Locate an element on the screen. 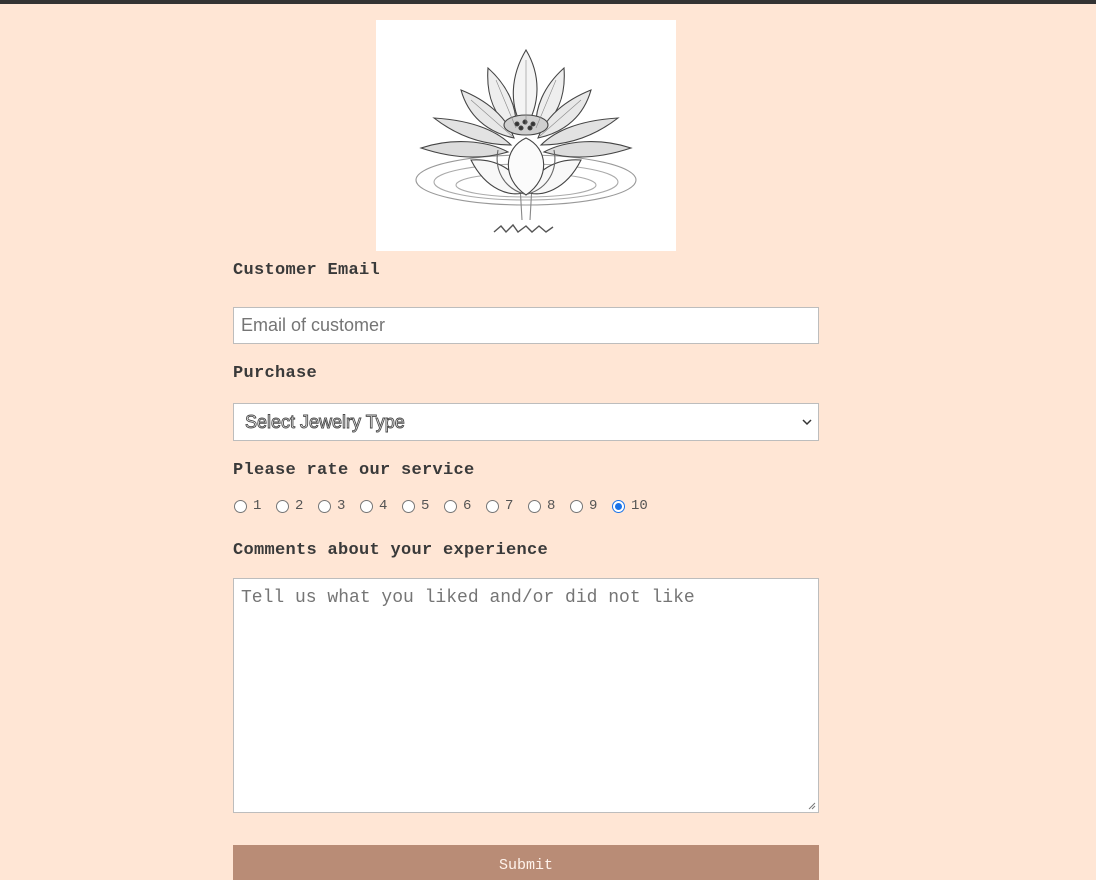 The width and height of the screenshot is (1096, 880). lotus-logo is located at coordinates (526, 135).